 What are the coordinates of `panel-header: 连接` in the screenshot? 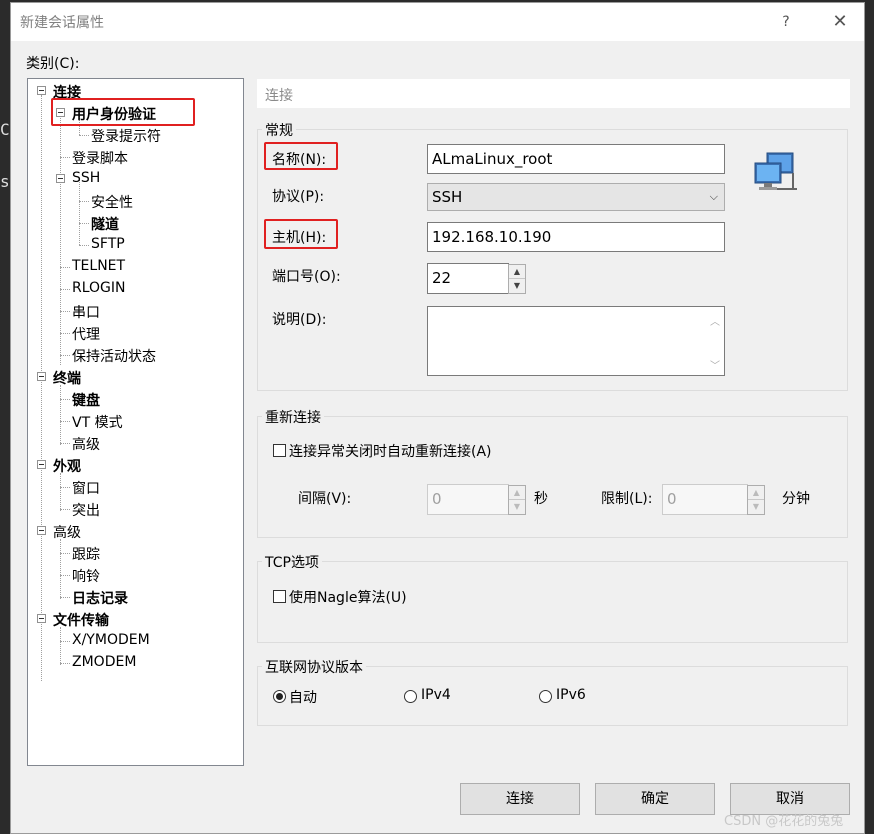 It's located at (553, 93).